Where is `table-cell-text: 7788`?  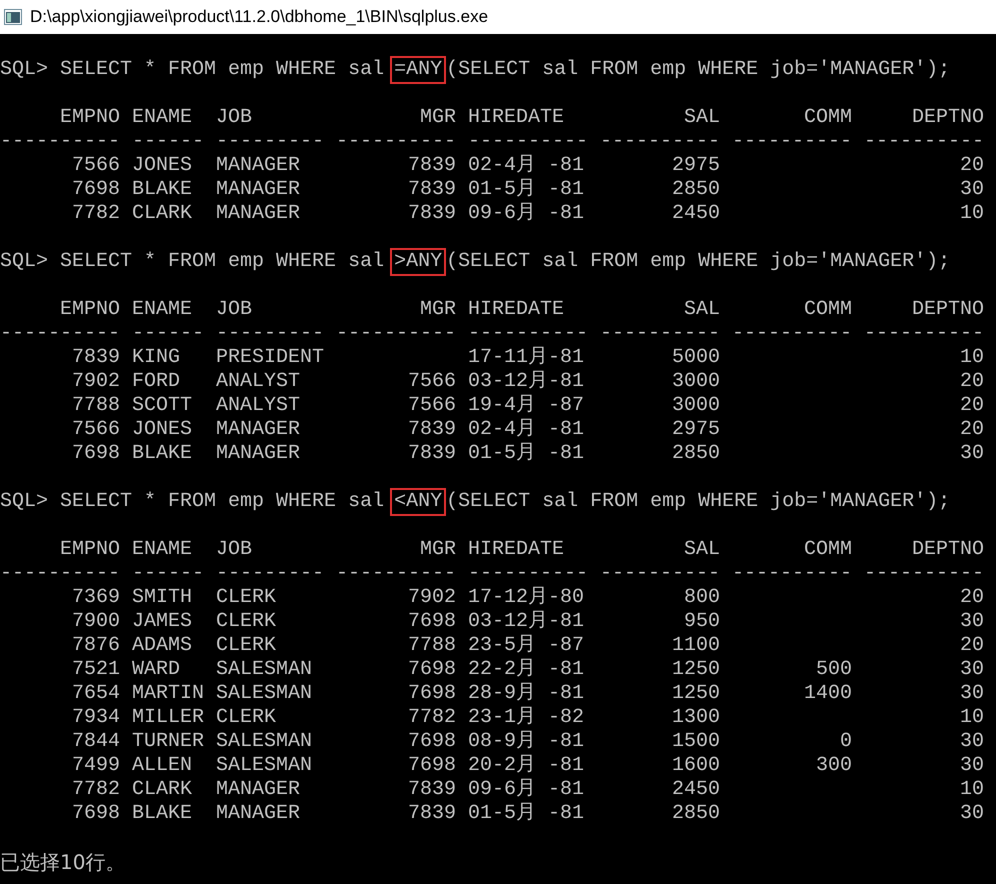
table-cell-text: 7788 is located at coordinates (431, 646).